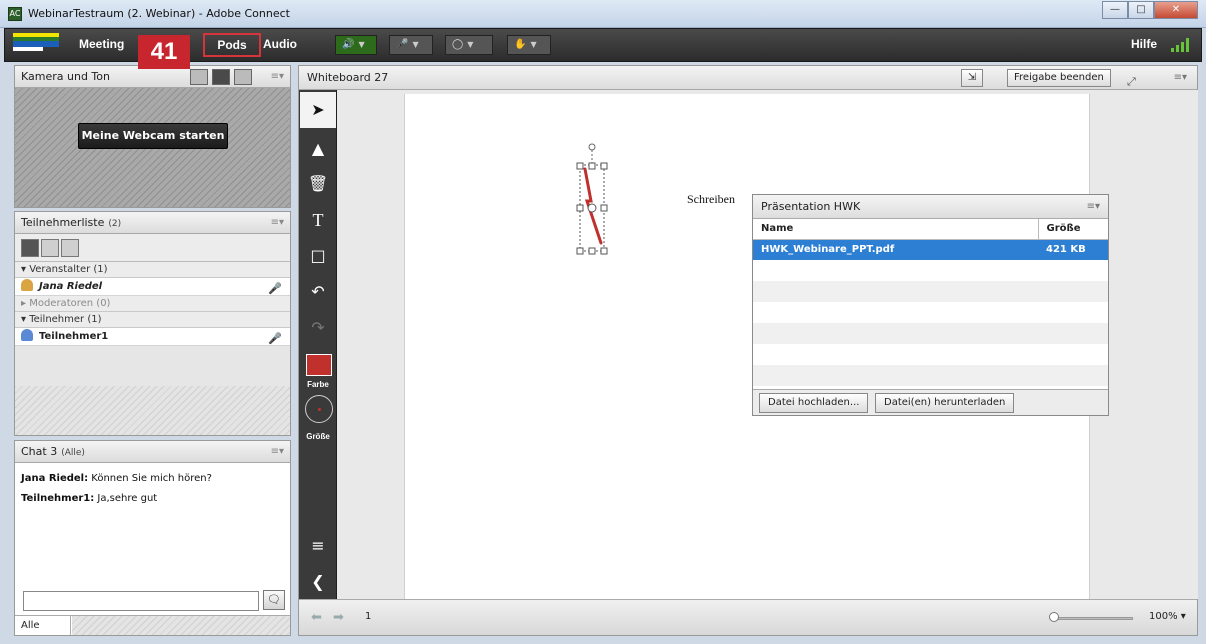 This screenshot has width=1206, height=644. I want to click on delete-tool-icon: 🗑, so click(318, 184).